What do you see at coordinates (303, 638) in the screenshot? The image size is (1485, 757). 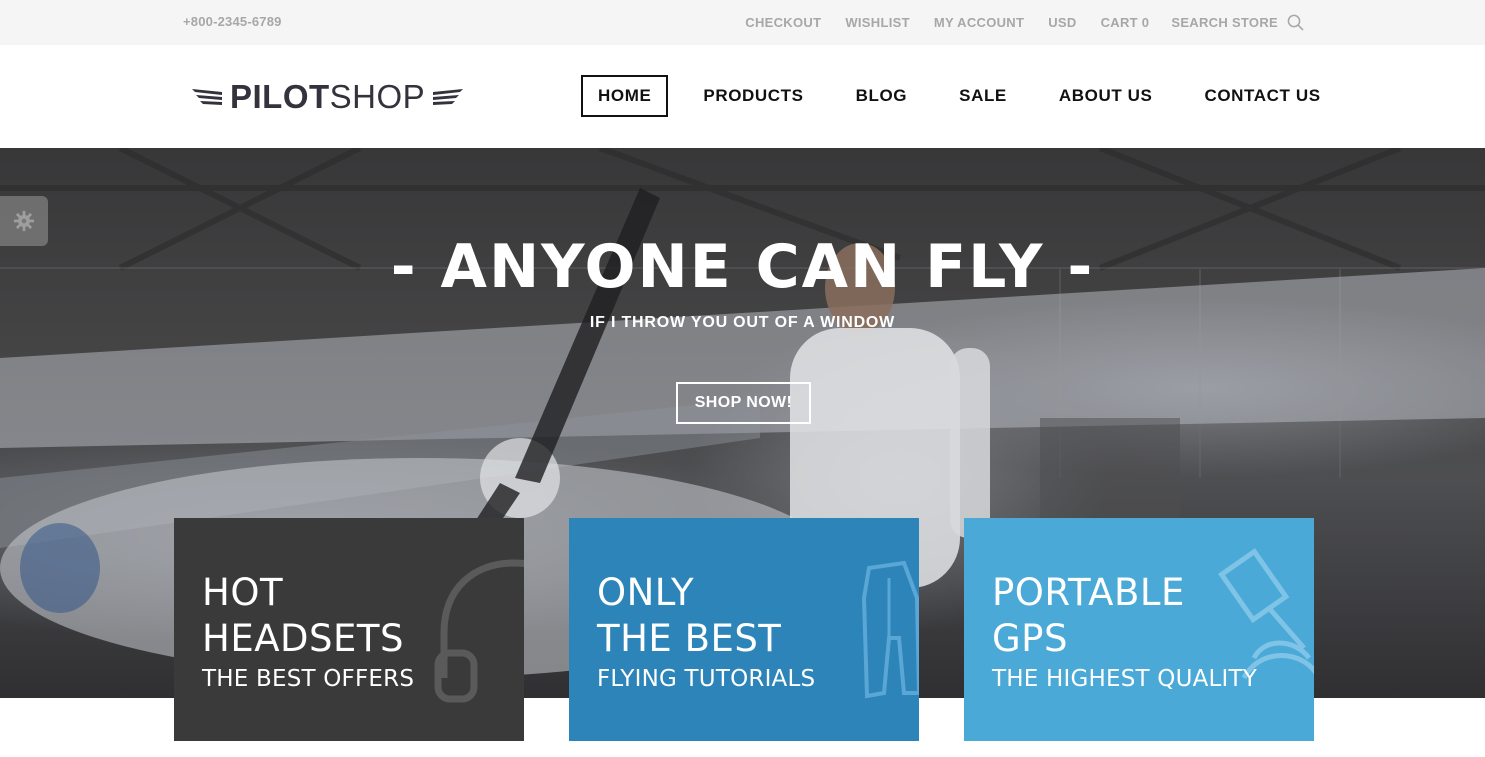 I see `card-headline-line2: HEADSETS` at bounding box center [303, 638].